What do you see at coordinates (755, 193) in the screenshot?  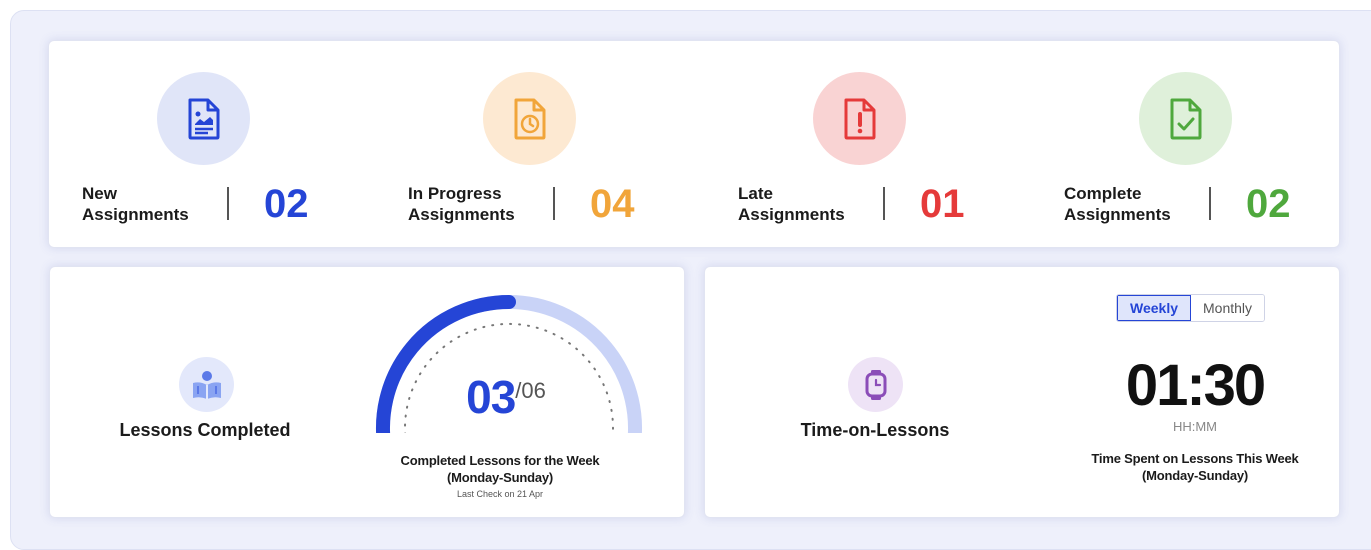 I see `stat-label-line1: Late` at bounding box center [755, 193].